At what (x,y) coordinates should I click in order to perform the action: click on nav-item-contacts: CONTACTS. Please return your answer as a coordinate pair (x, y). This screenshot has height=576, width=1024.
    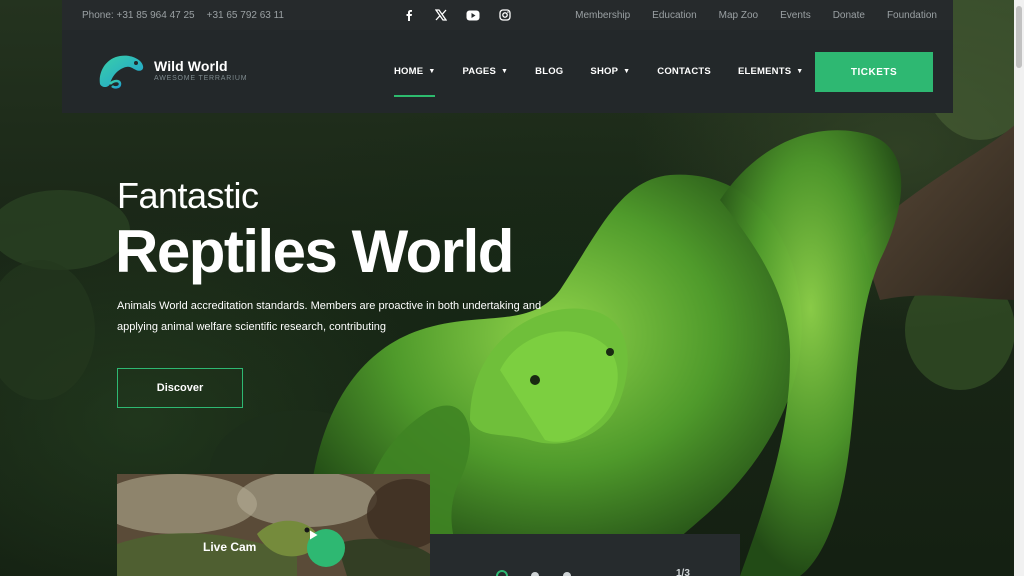
    Looking at the image, I should click on (684, 71).